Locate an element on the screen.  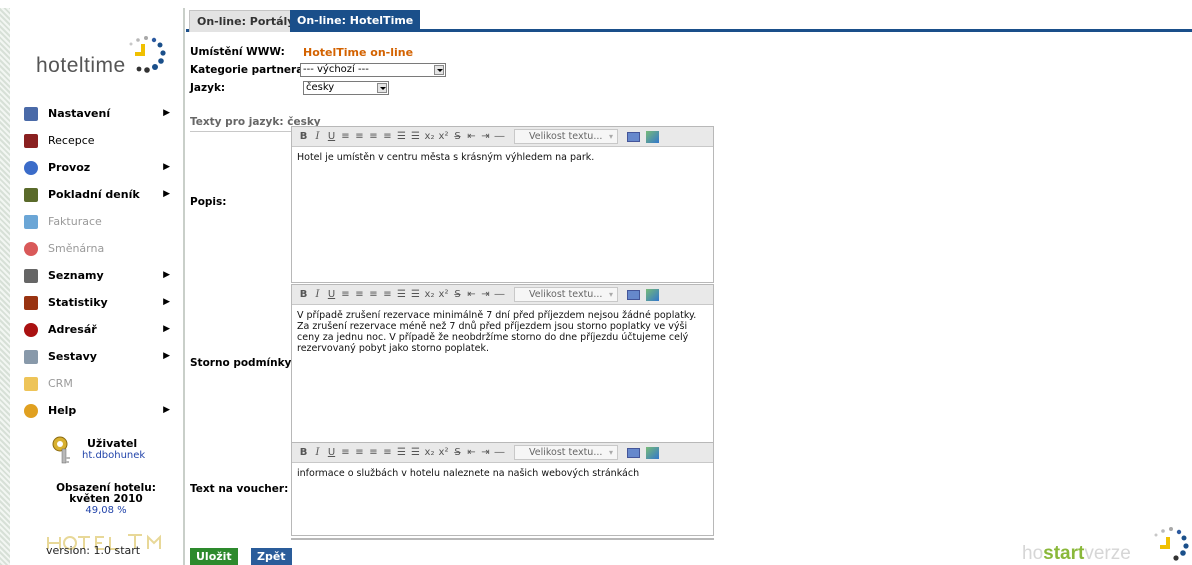
occupancy-value: 49,08 % is located at coordinates (106, 510).